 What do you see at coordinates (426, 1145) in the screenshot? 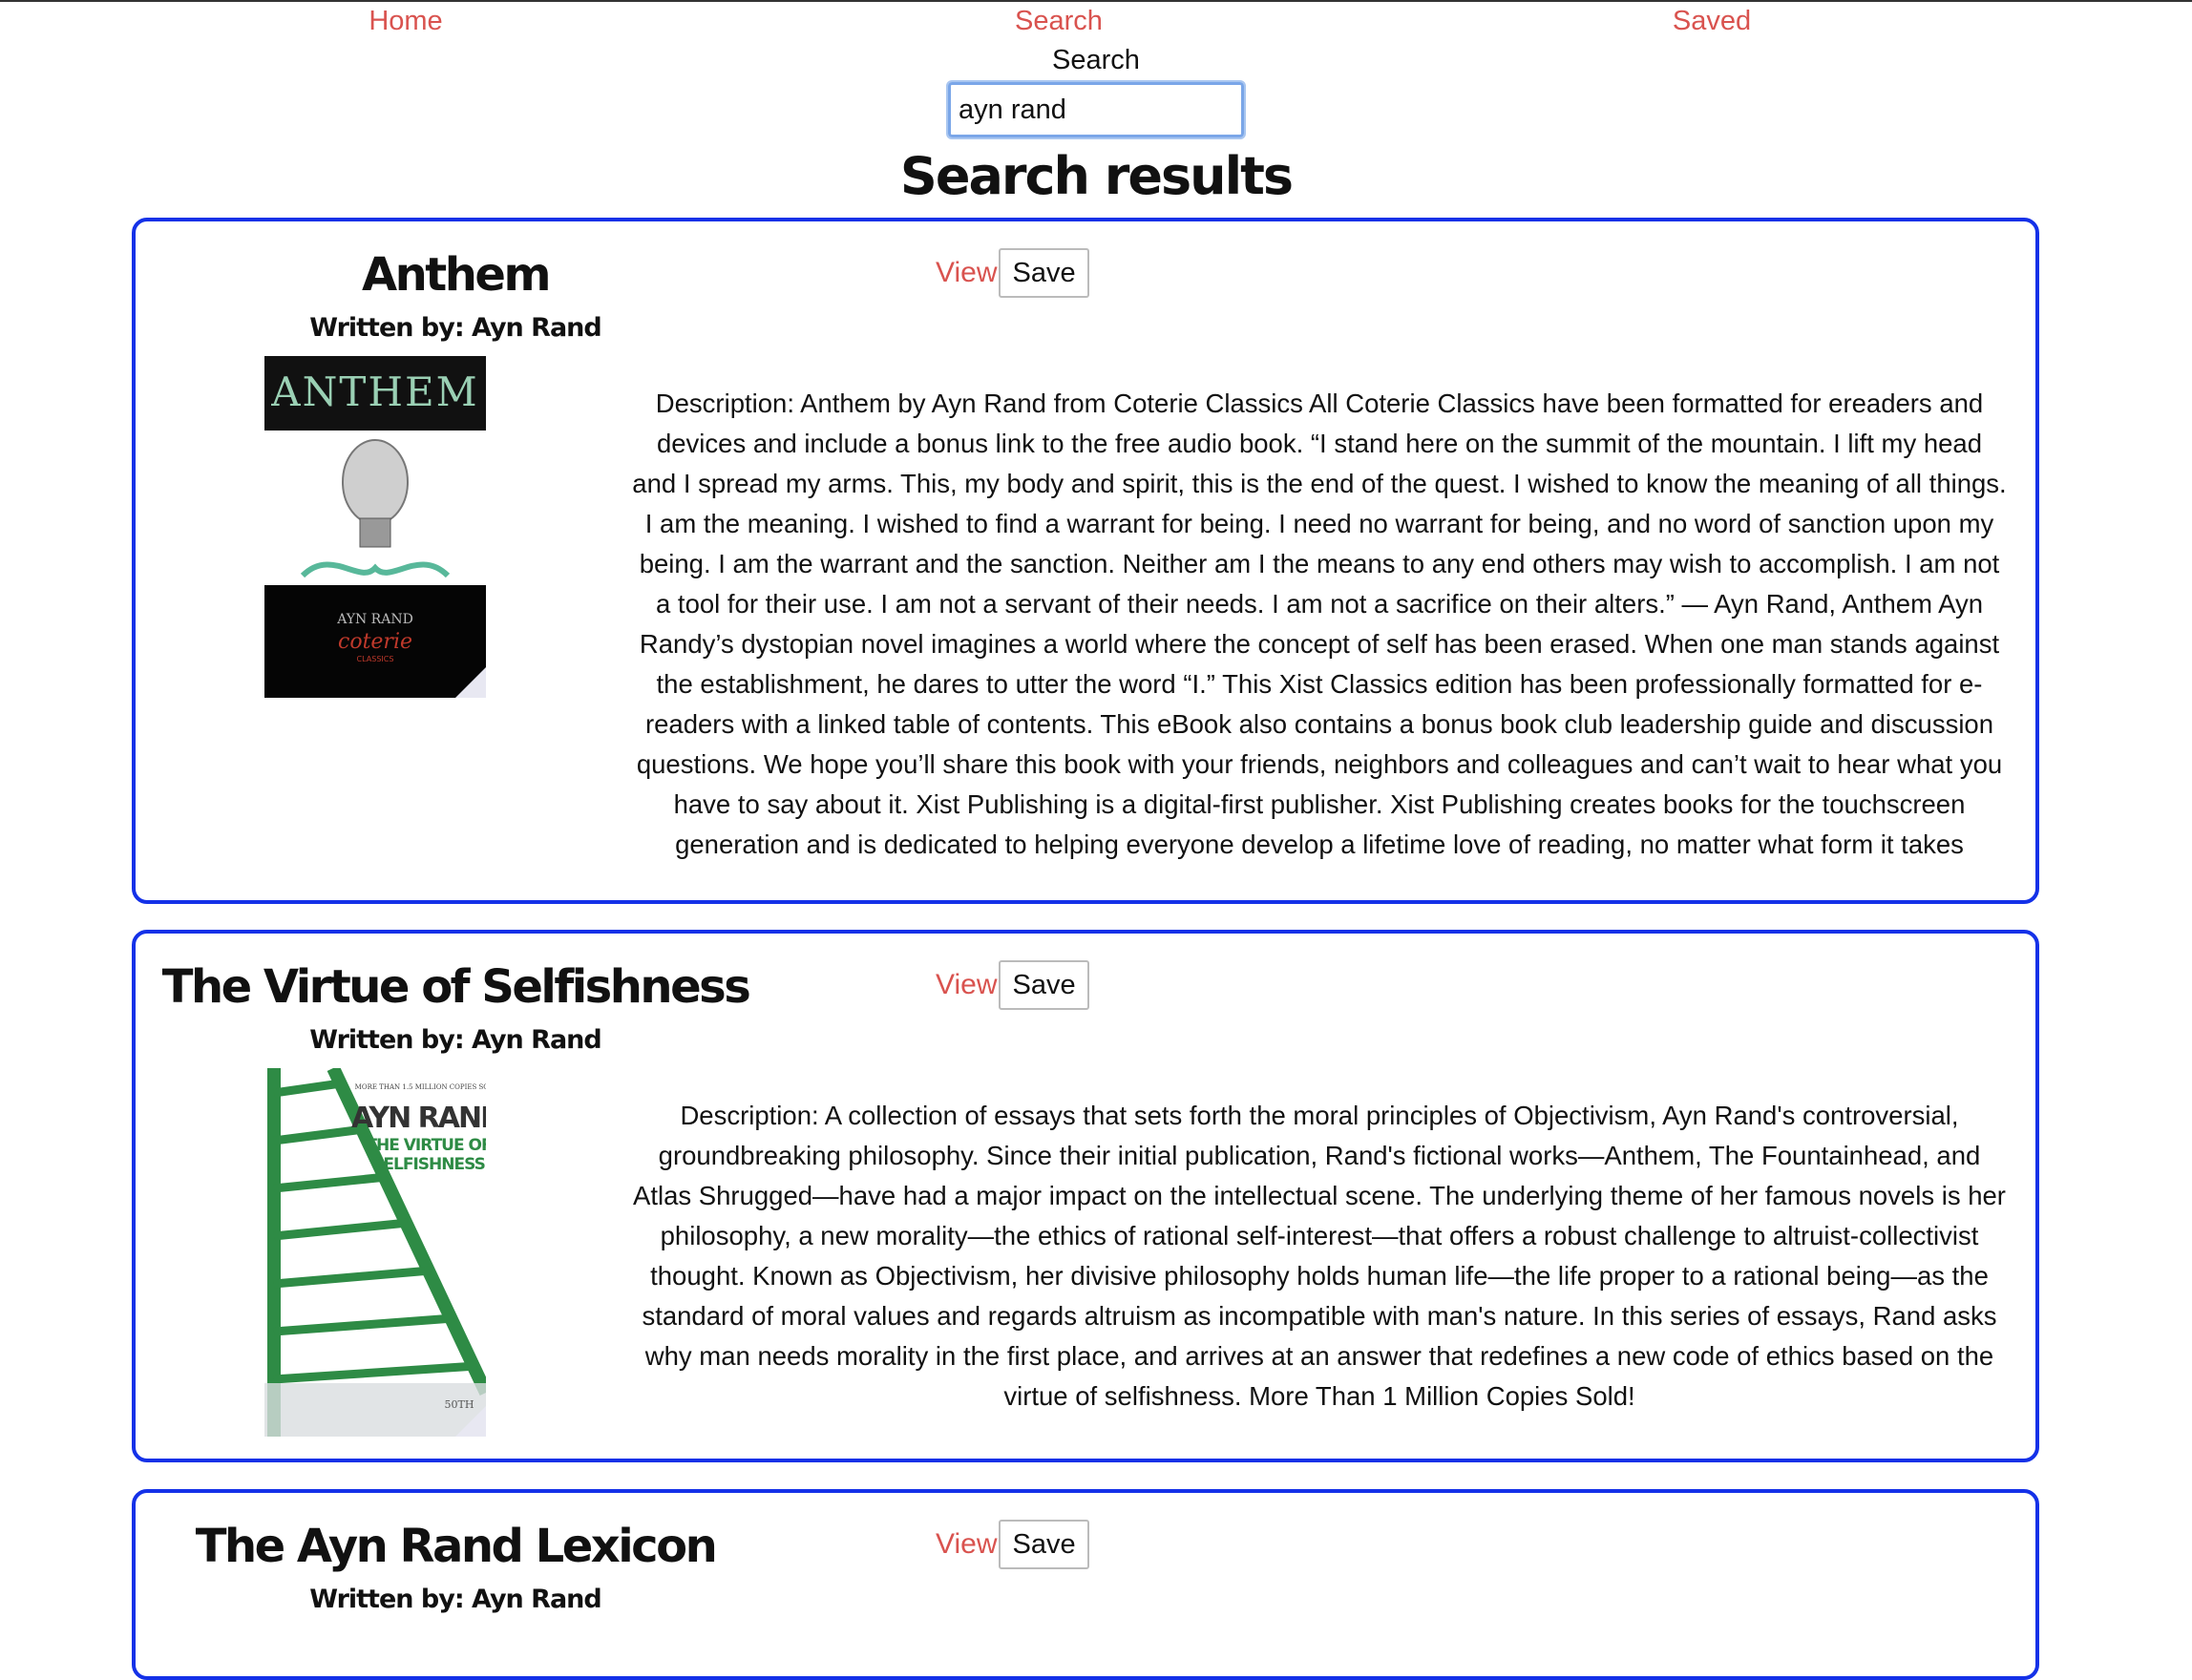
I see `cover-title-text: THE VIRTUE OF` at bounding box center [426, 1145].